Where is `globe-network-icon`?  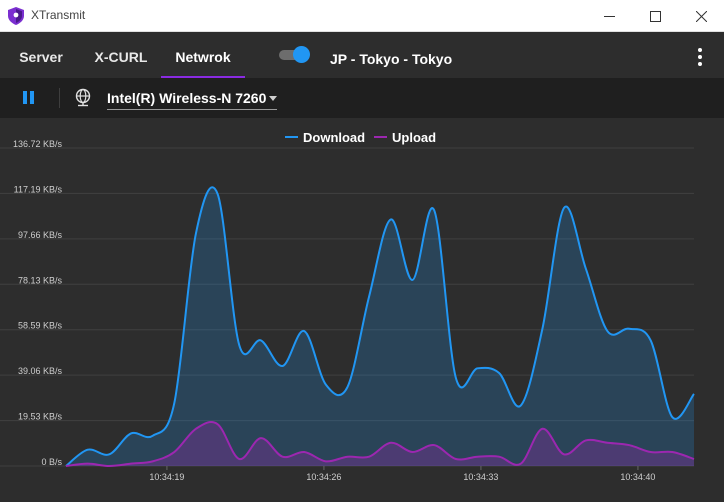 globe-network-icon is located at coordinates (83, 97).